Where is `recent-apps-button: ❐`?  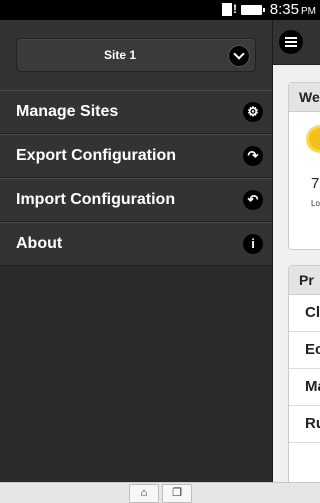
recent-apps-button: ❐ is located at coordinates (177, 493).